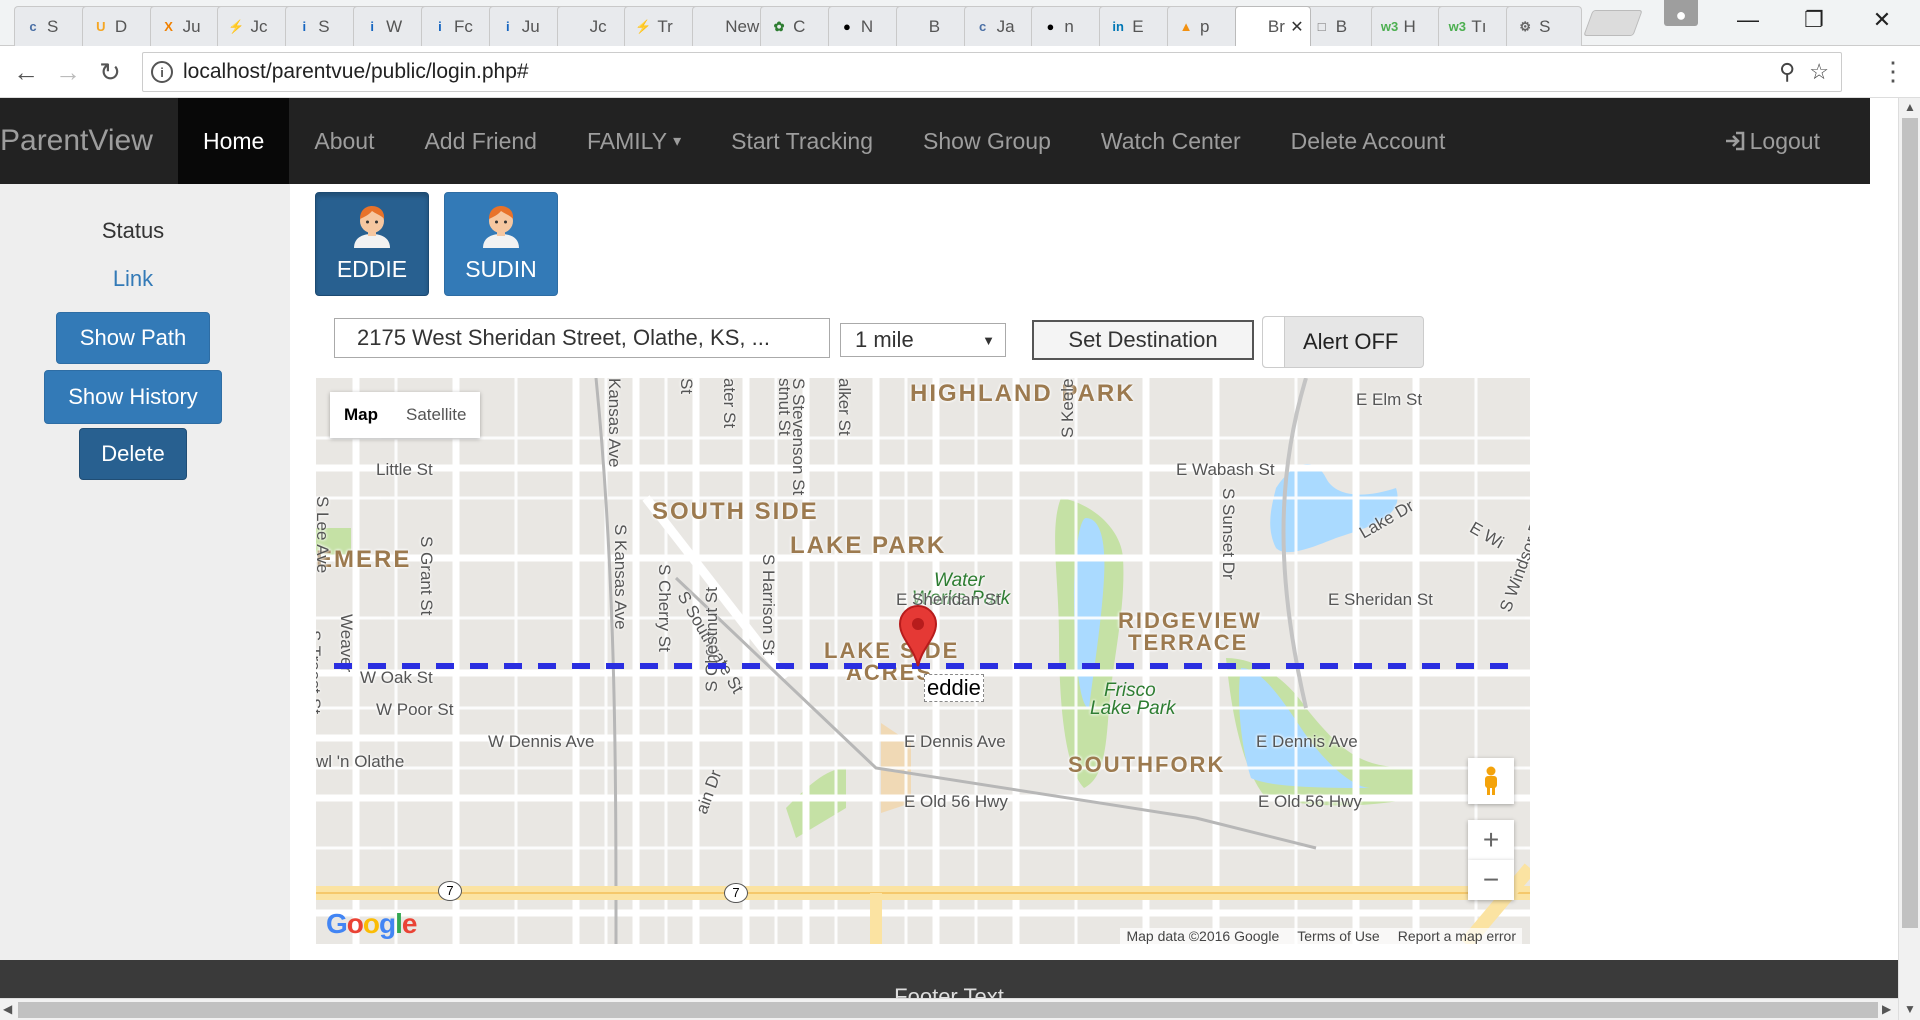 The image size is (1920, 1020). Describe the element at coordinates (1819, 72) in the screenshot. I see `bookmark-star-icon: ☆` at that location.